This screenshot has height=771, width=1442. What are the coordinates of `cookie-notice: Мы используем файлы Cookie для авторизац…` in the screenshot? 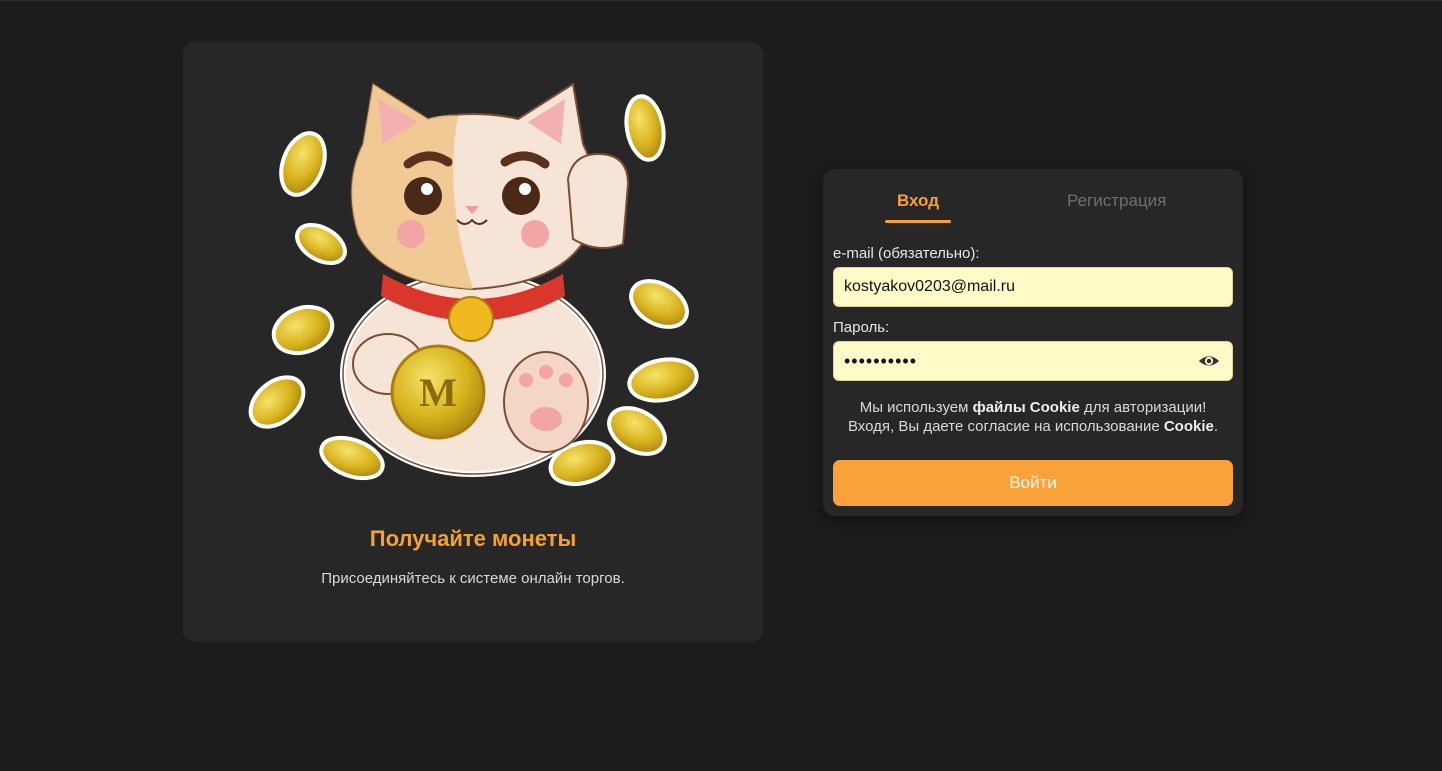 It's located at (1033, 417).